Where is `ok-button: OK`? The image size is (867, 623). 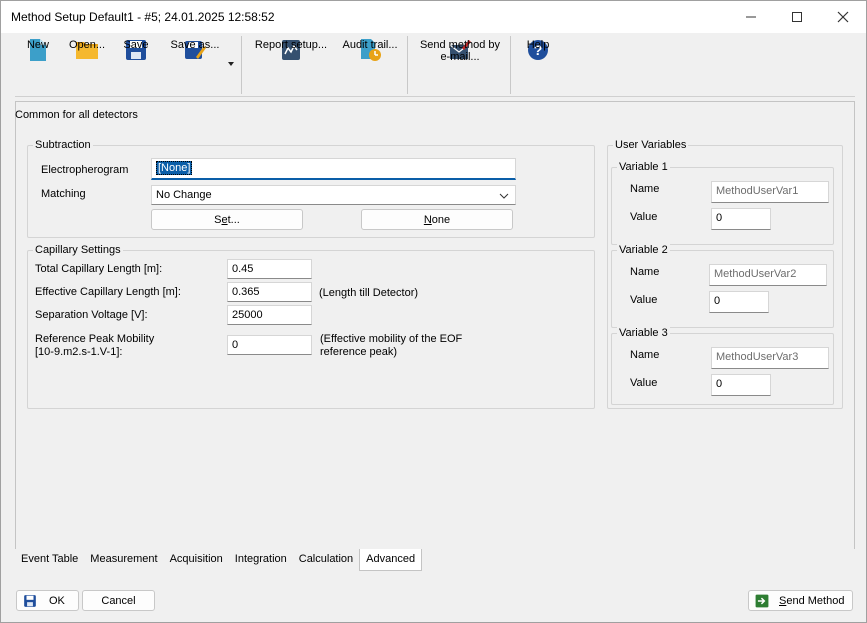 ok-button: OK is located at coordinates (47, 600).